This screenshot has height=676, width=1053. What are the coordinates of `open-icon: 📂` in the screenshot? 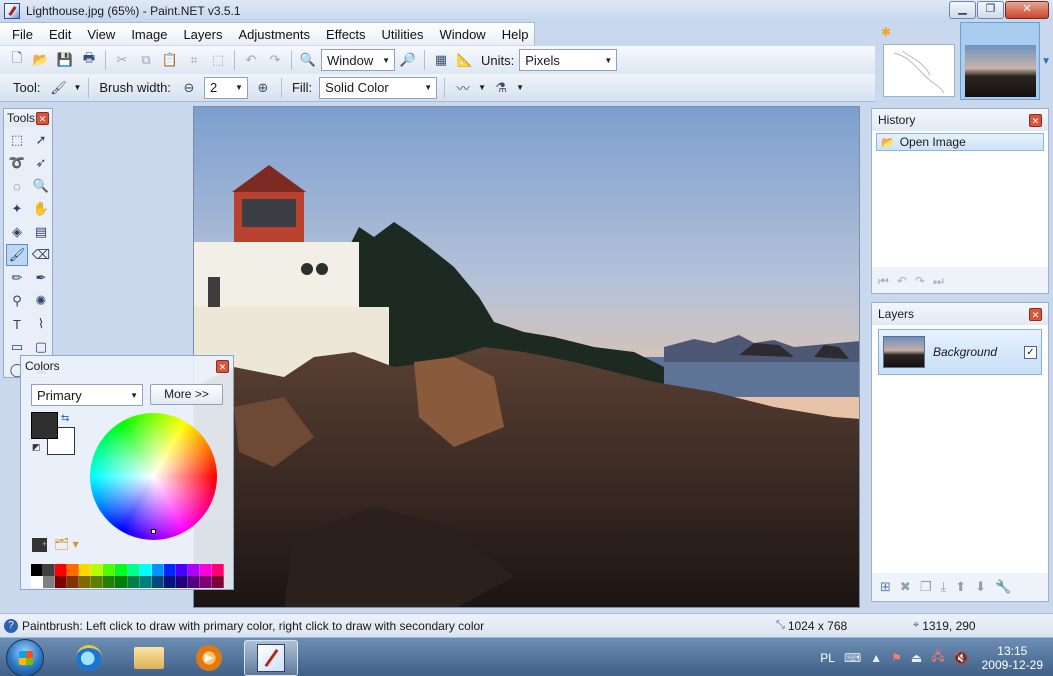 It's located at (41, 60).